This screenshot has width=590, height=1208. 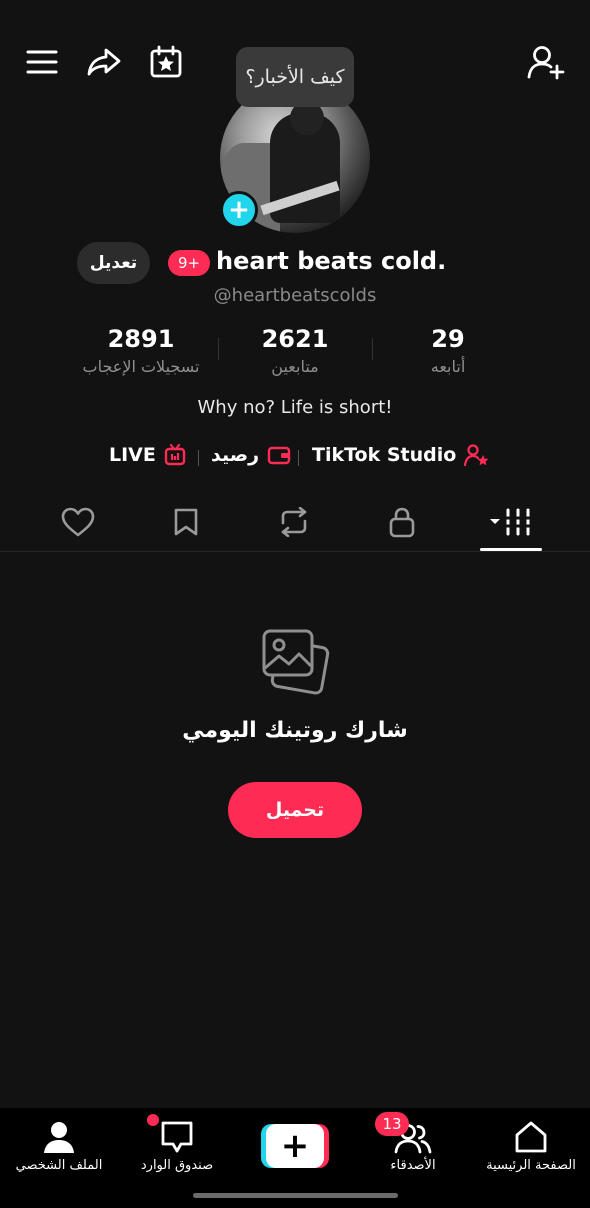 What do you see at coordinates (42, 62) in the screenshot?
I see `hamburger-menu-icon` at bounding box center [42, 62].